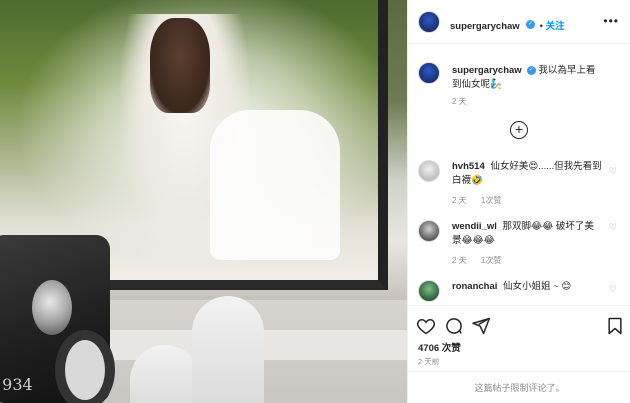 The image size is (630, 403). Describe the element at coordinates (474, 286) in the screenshot. I see `comment-username: ronanchai` at that location.